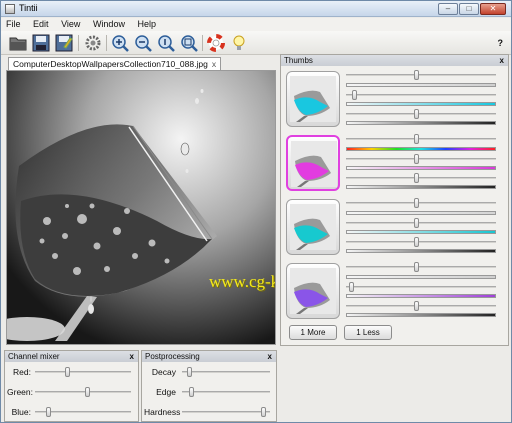 This screenshot has height=423, width=512. What do you see at coordinates (368, 332) in the screenshot?
I see `one-less-button: 1 Less` at bounding box center [368, 332].